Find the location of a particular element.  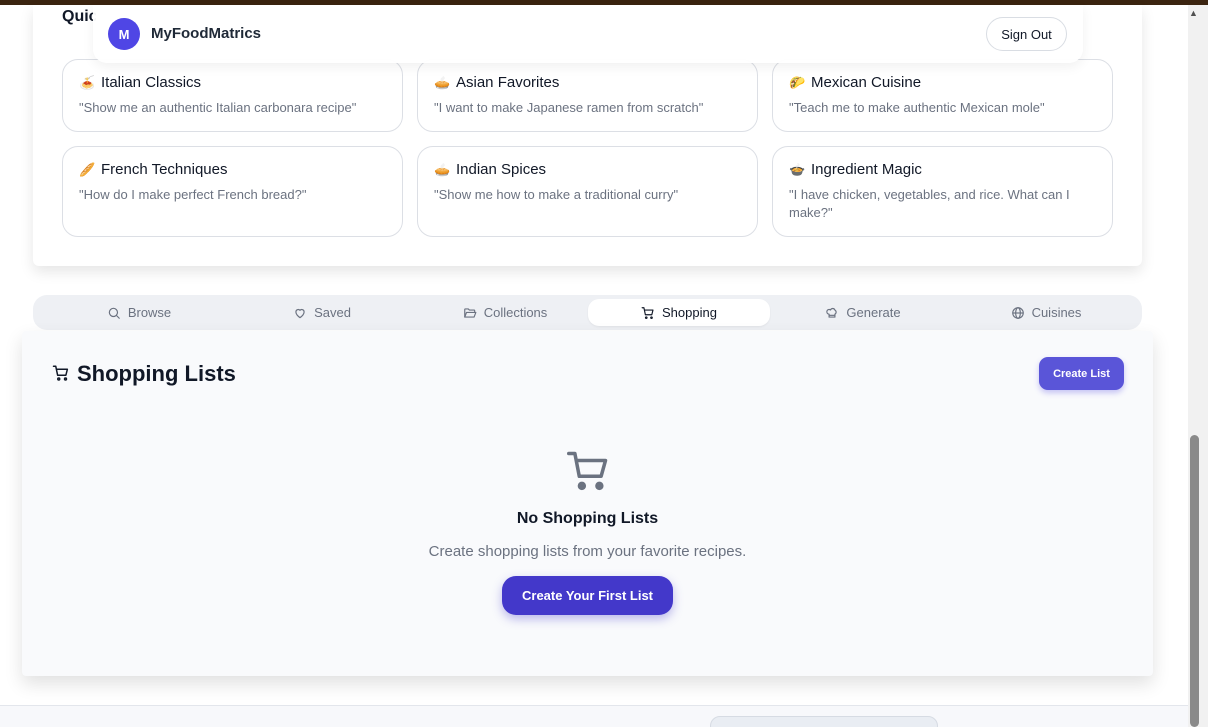

scrollbar-thumb is located at coordinates (1194, 581).